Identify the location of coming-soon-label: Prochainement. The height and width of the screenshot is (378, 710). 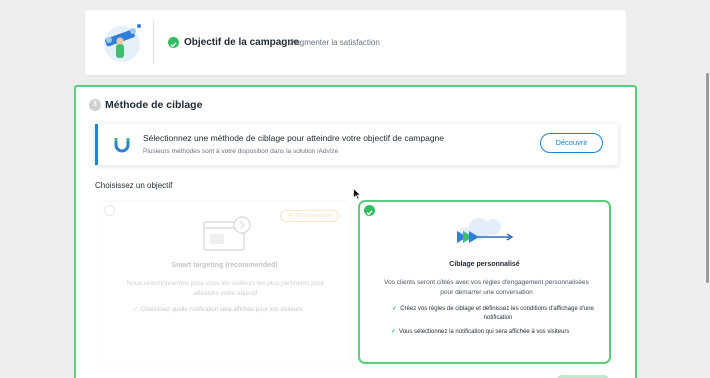
(314, 216).